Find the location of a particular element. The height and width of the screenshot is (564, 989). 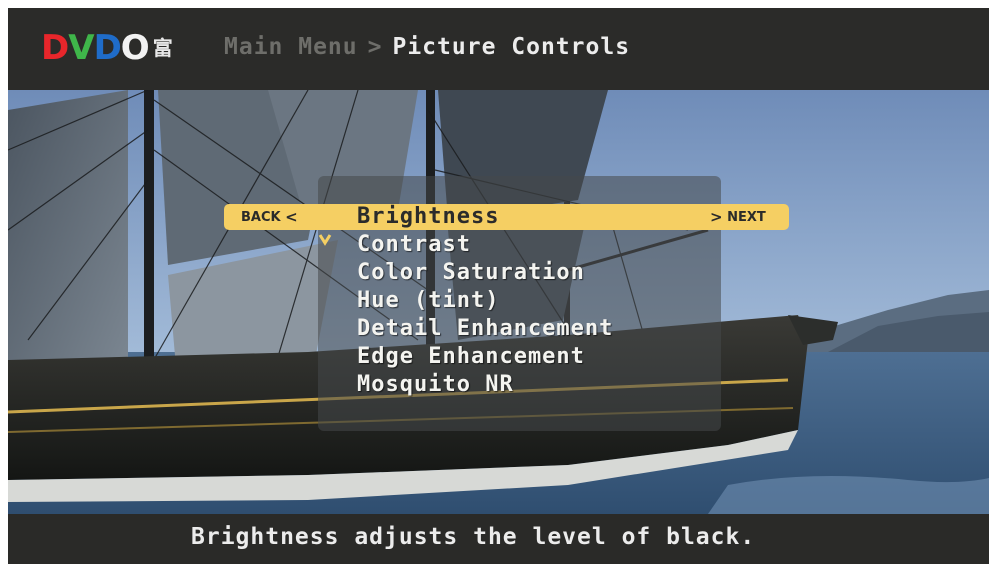

breadcrumb: Main Menu > Picture Controls is located at coordinates (427, 47).